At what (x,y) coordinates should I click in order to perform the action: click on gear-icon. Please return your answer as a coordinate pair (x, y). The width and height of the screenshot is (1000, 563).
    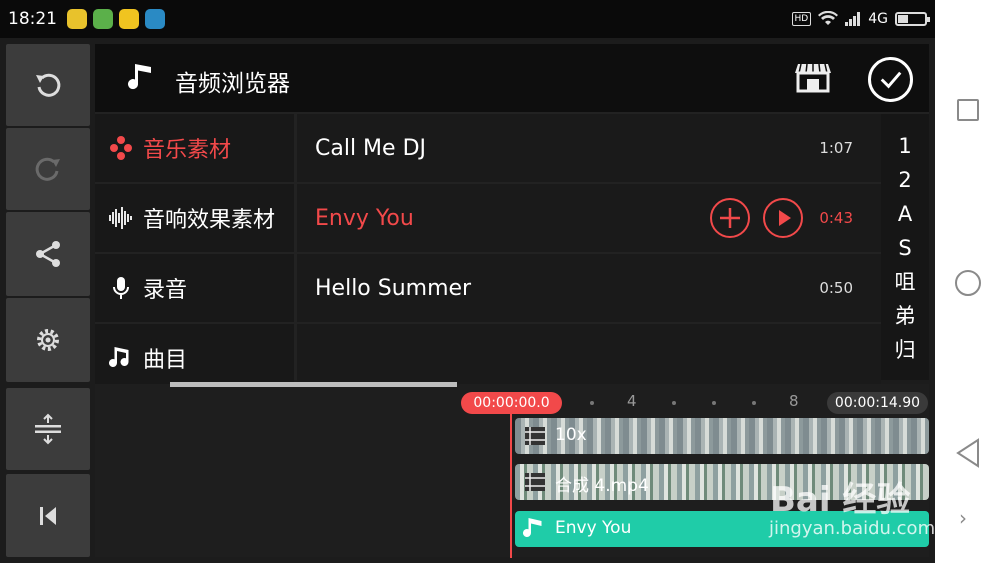
    Looking at the image, I should click on (48, 340).